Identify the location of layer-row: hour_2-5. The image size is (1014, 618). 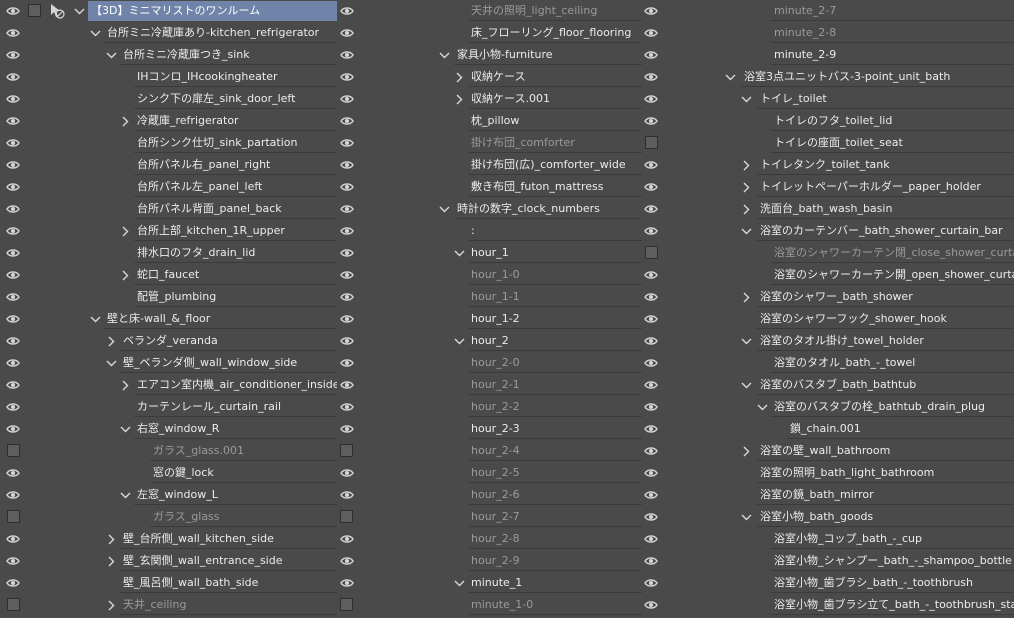
(499, 473).